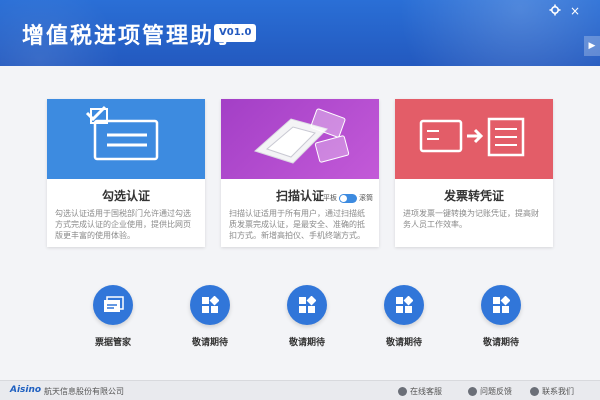  Describe the element at coordinates (496, 391) in the screenshot. I see `footer-link-label: 问题反馈` at that location.